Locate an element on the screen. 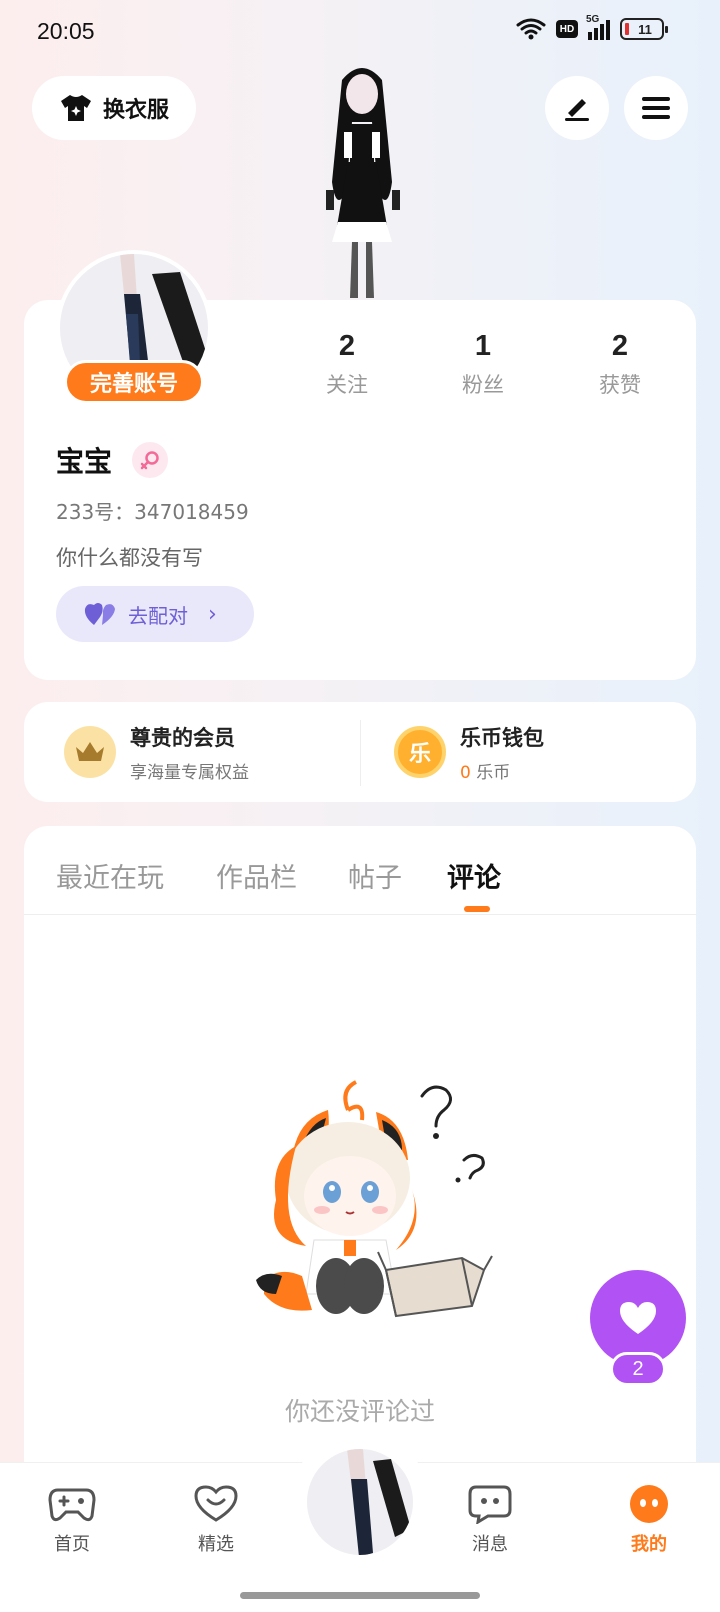 This screenshot has height=1612, width=720. coin-icon: 乐 is located at coordinates (420, 752).